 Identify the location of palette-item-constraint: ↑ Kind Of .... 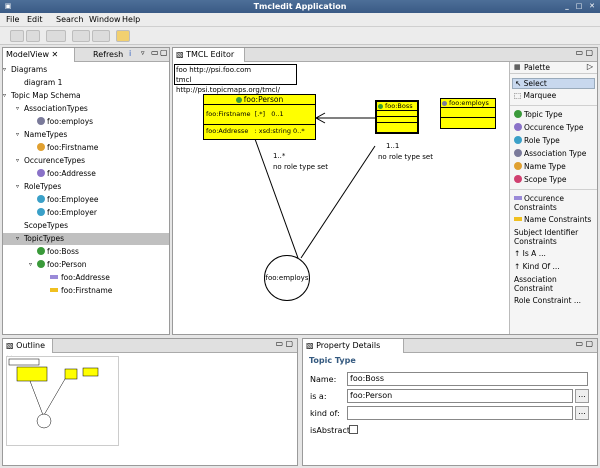
(537, 266).